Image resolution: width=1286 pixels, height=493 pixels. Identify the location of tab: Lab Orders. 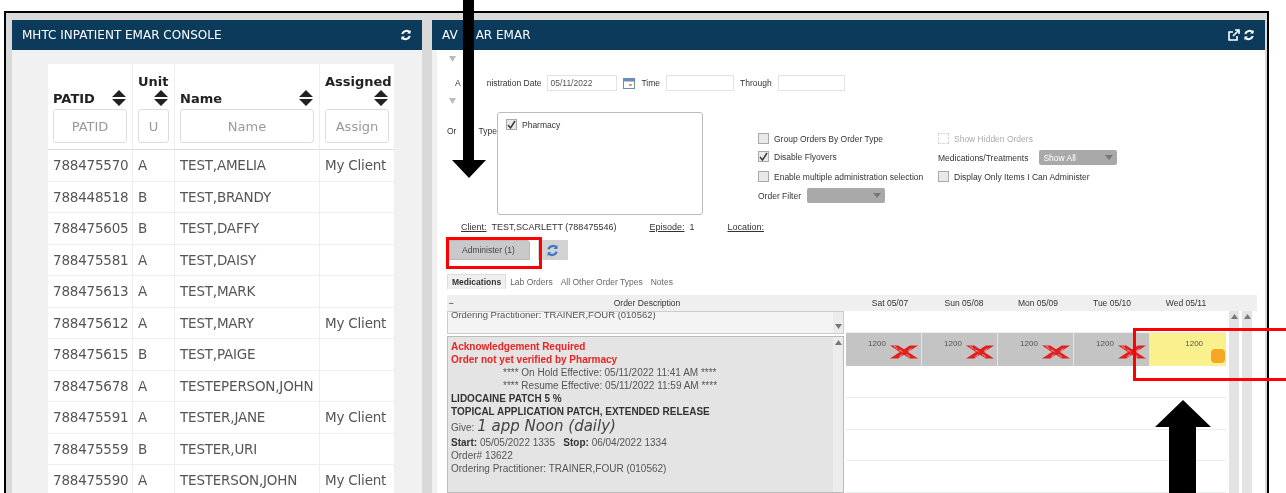
(531, 281).